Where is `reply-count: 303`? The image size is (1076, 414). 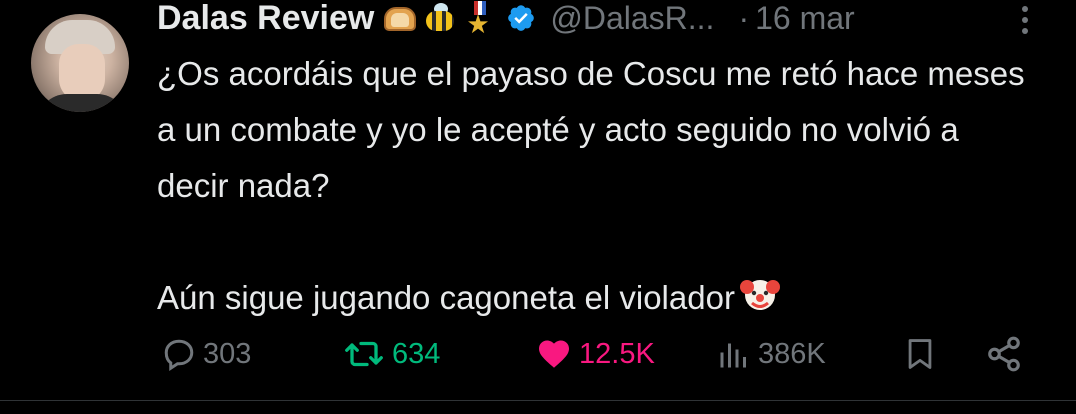 reply-count: 303 is located at coordinates (227, 353).